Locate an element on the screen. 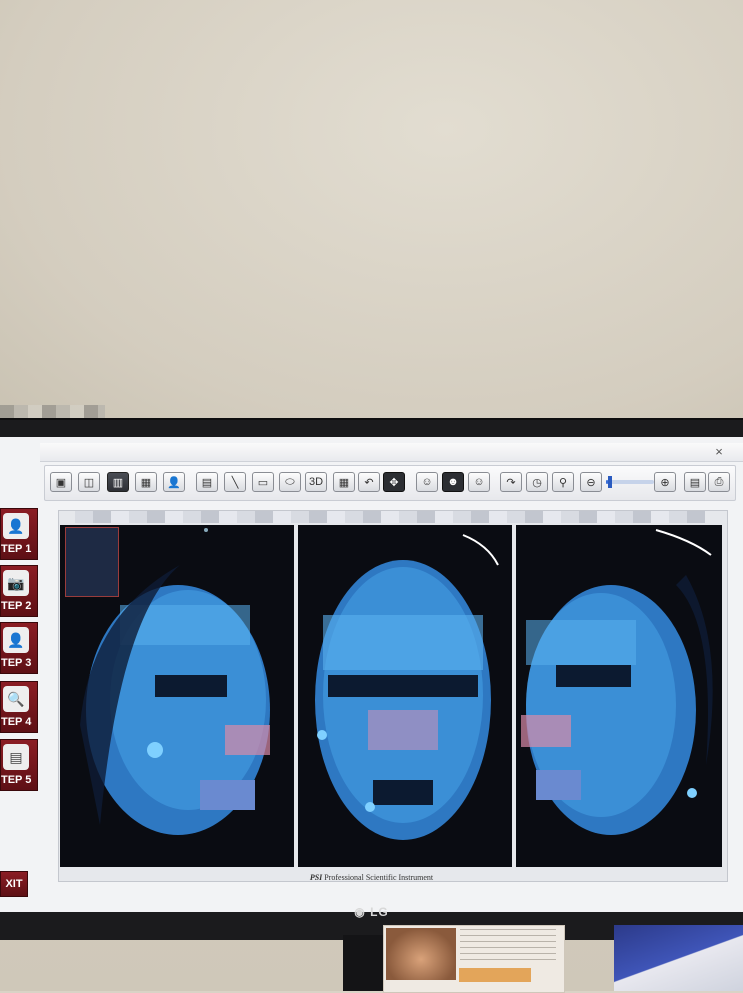 The height and width of the screenshot is (993, 743). camera-icon: 📷 is located at coordinates (16, 583).